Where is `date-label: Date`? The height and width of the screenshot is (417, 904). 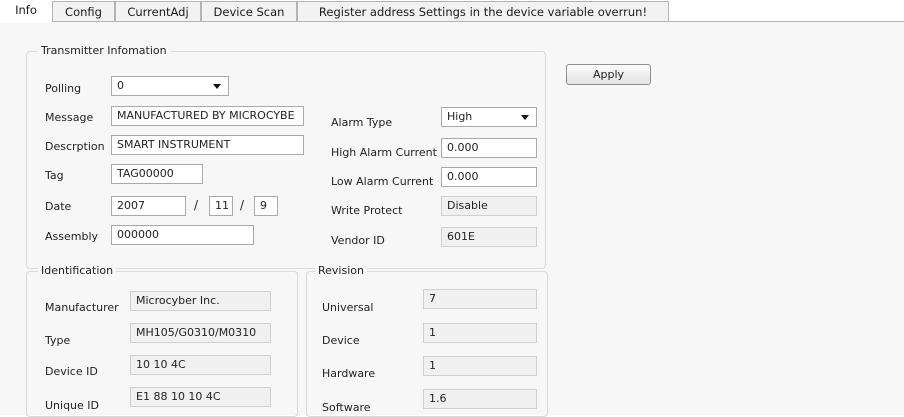
date-label: Date is located at coordinates (58, 206).